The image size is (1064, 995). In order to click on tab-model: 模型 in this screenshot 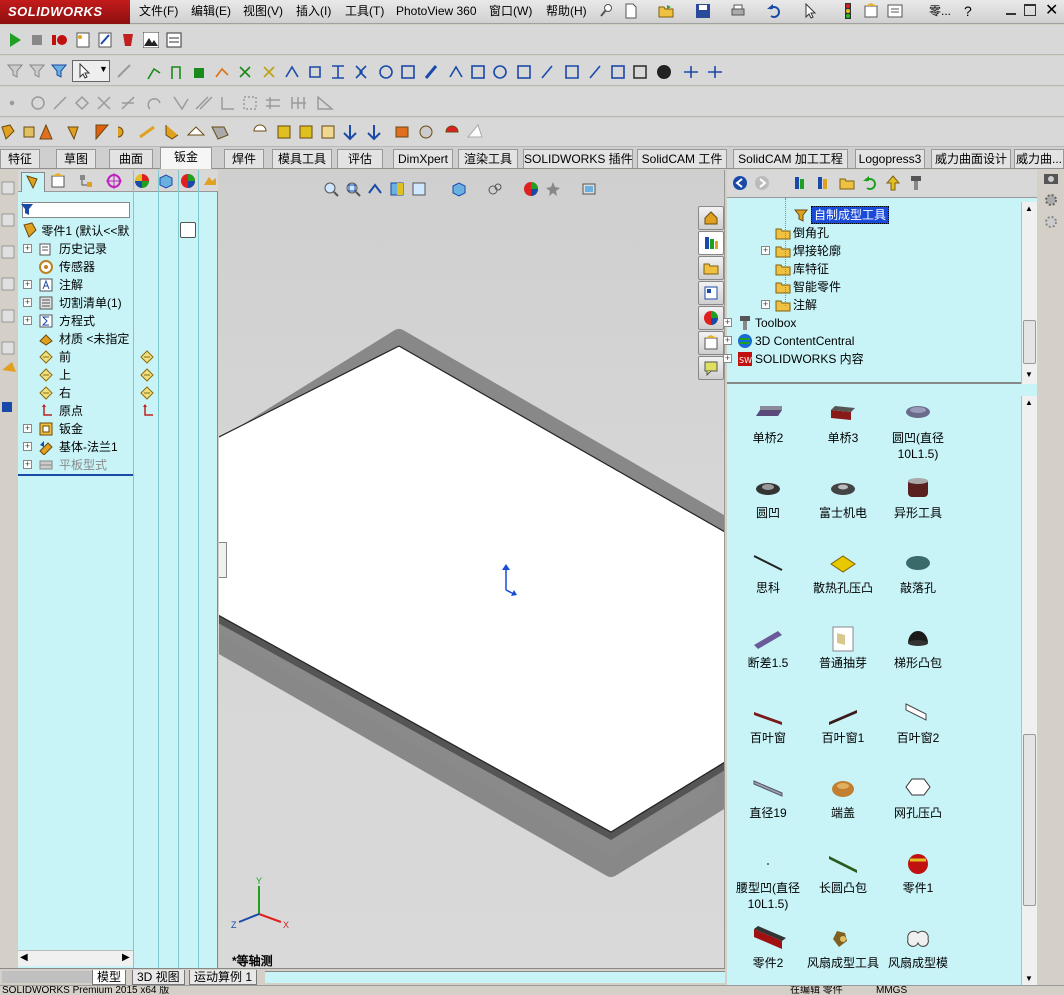, I will do `click(109, 977)`.